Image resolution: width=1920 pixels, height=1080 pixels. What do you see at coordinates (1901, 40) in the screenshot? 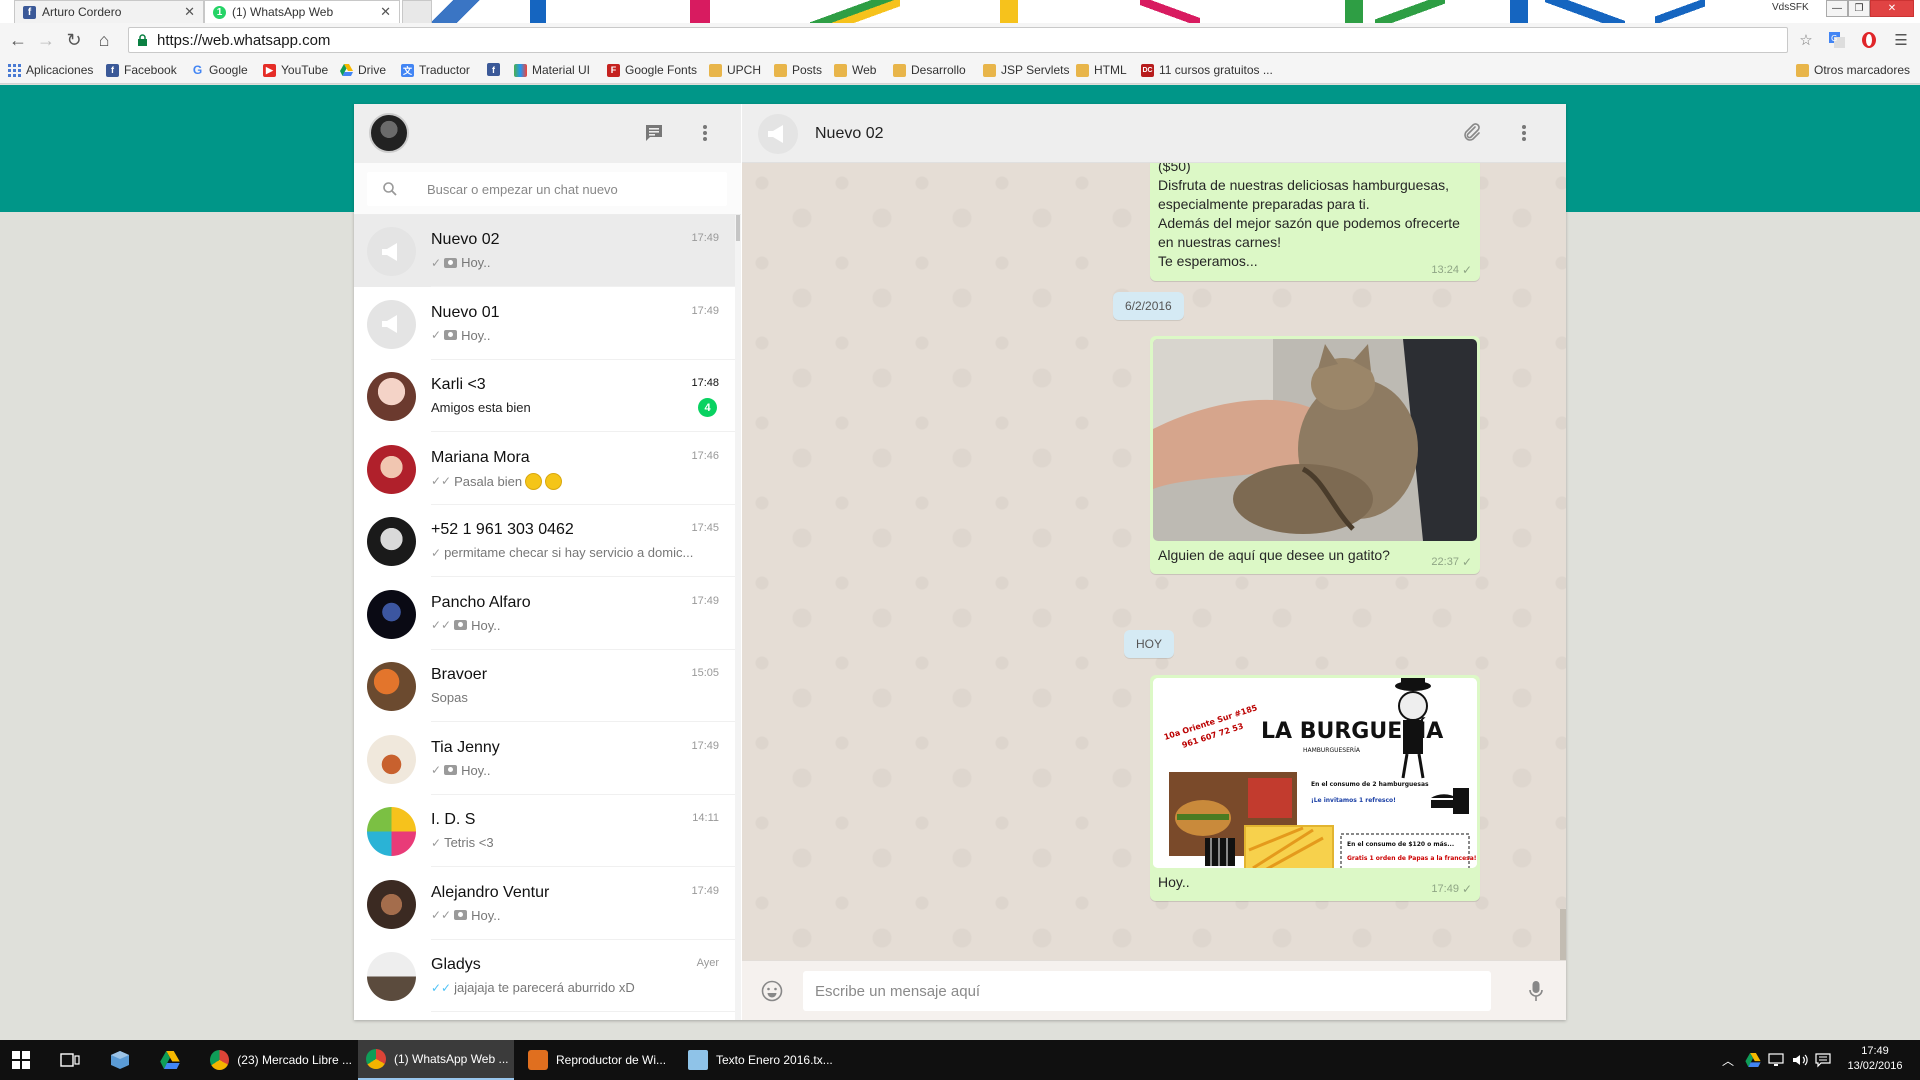
I see `menu-icon: ☰` at bounding box center [1901, 40].